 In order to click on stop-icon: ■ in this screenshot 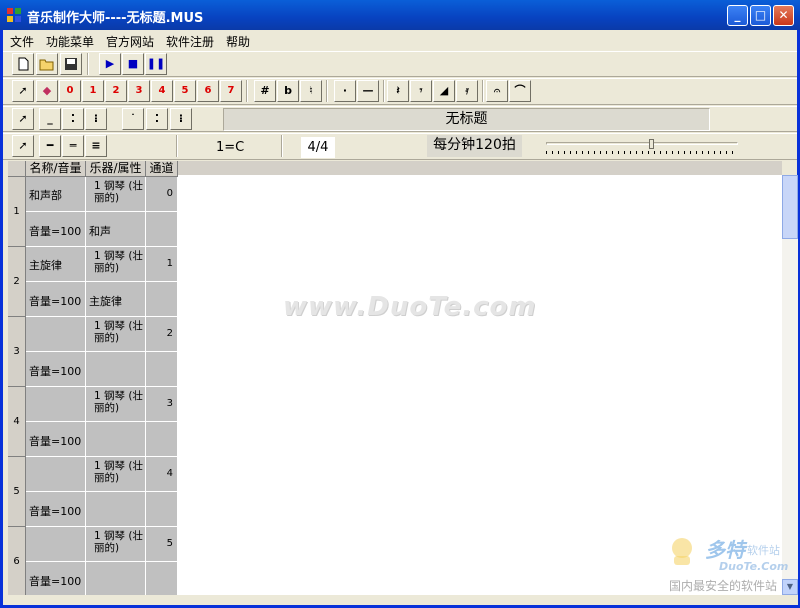, I will do `click(133, 64)`.